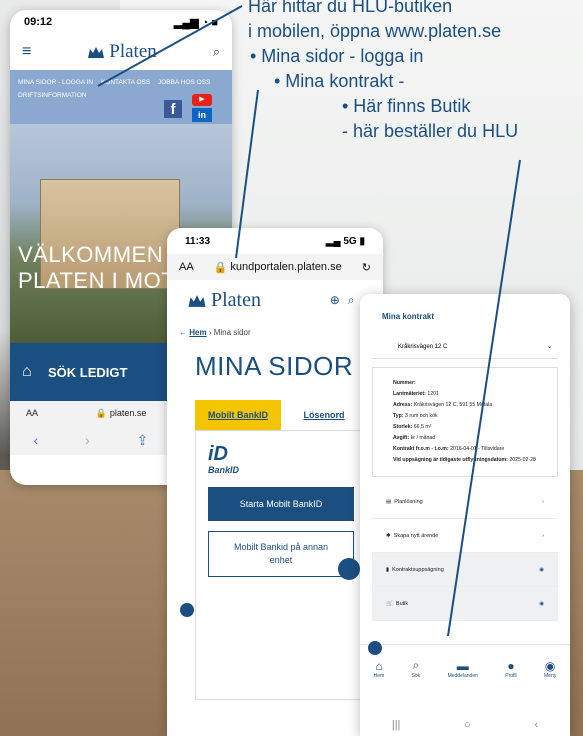 The height and width of the screenshot is (736, 583). Describe the element at coordinates (351, 300) in the screenshot. I see `search-icon-2: ⌕` at that location.